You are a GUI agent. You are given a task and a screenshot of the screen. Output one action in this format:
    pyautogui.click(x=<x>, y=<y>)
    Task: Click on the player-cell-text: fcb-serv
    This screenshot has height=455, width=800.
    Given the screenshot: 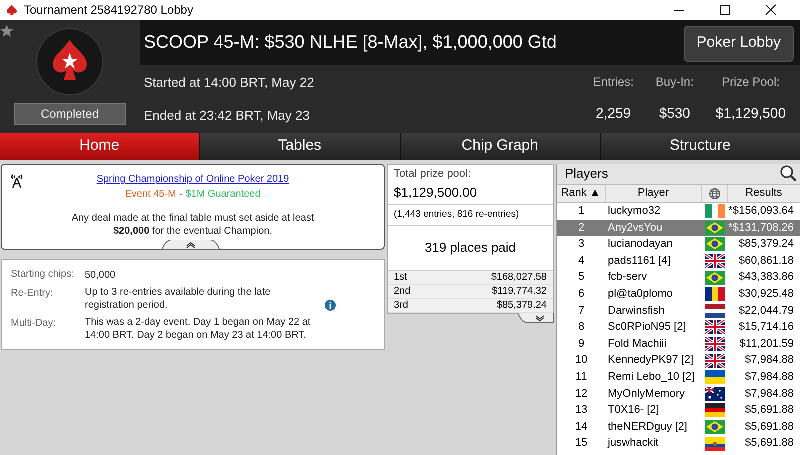 What is the action you would take?
    pyautogui.click(x=627, y=278)
    